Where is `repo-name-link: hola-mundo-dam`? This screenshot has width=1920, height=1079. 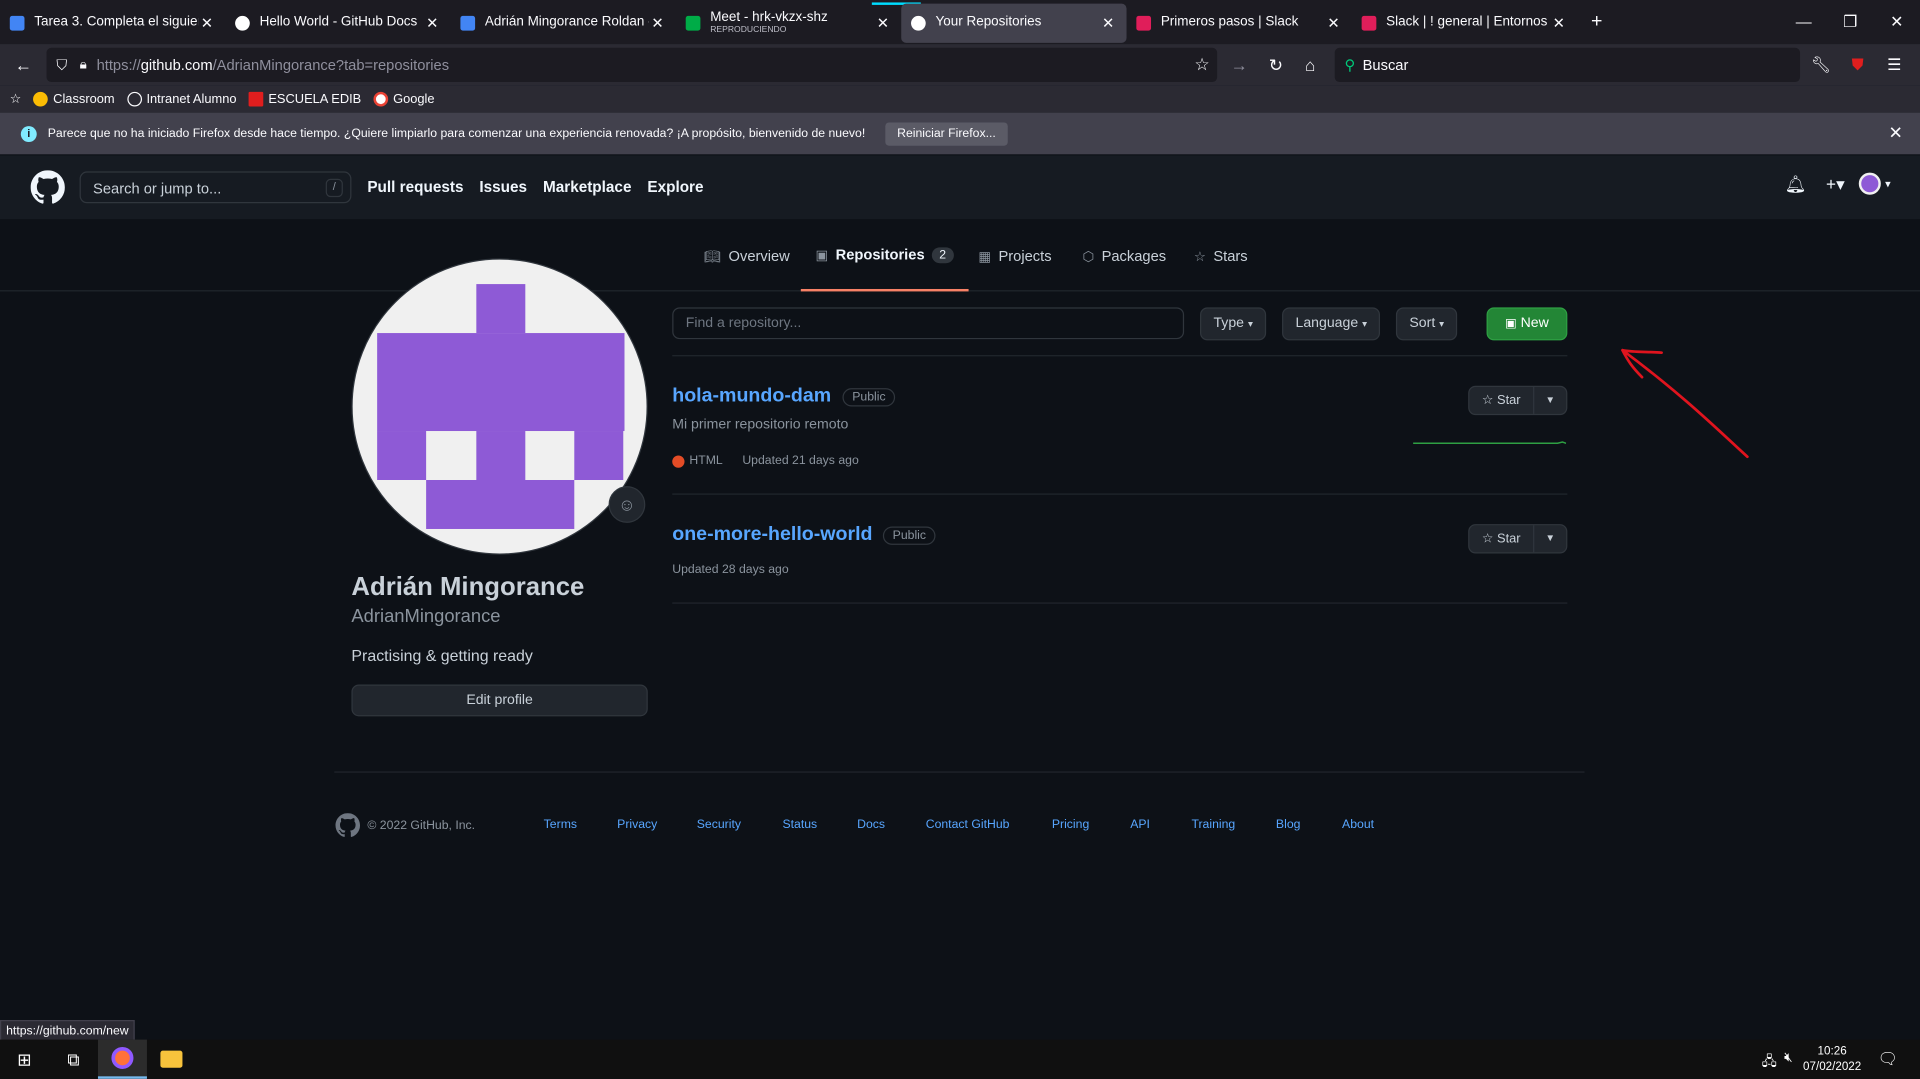 repo-name-link: hola-mundo-dam is located at coordinates (751, 397).